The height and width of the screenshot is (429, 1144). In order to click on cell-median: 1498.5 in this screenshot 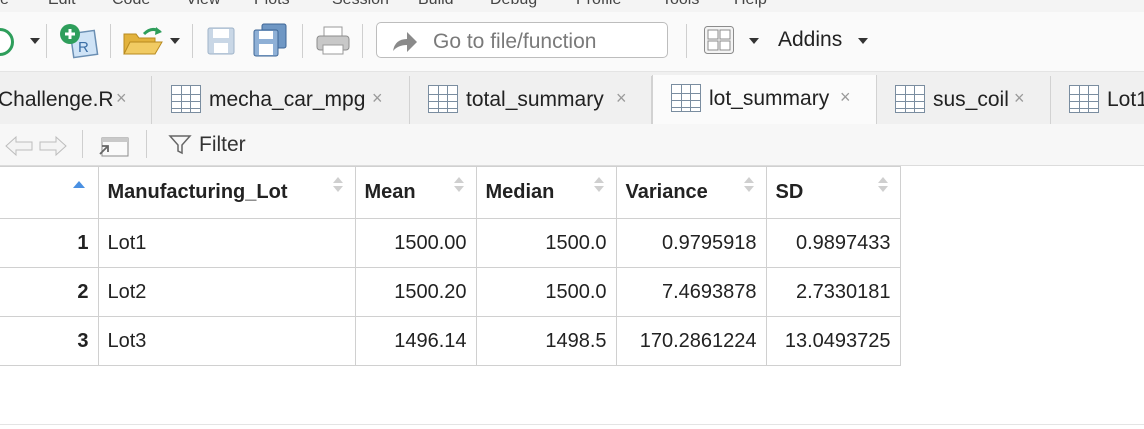, I will do `click(546, 341)`.